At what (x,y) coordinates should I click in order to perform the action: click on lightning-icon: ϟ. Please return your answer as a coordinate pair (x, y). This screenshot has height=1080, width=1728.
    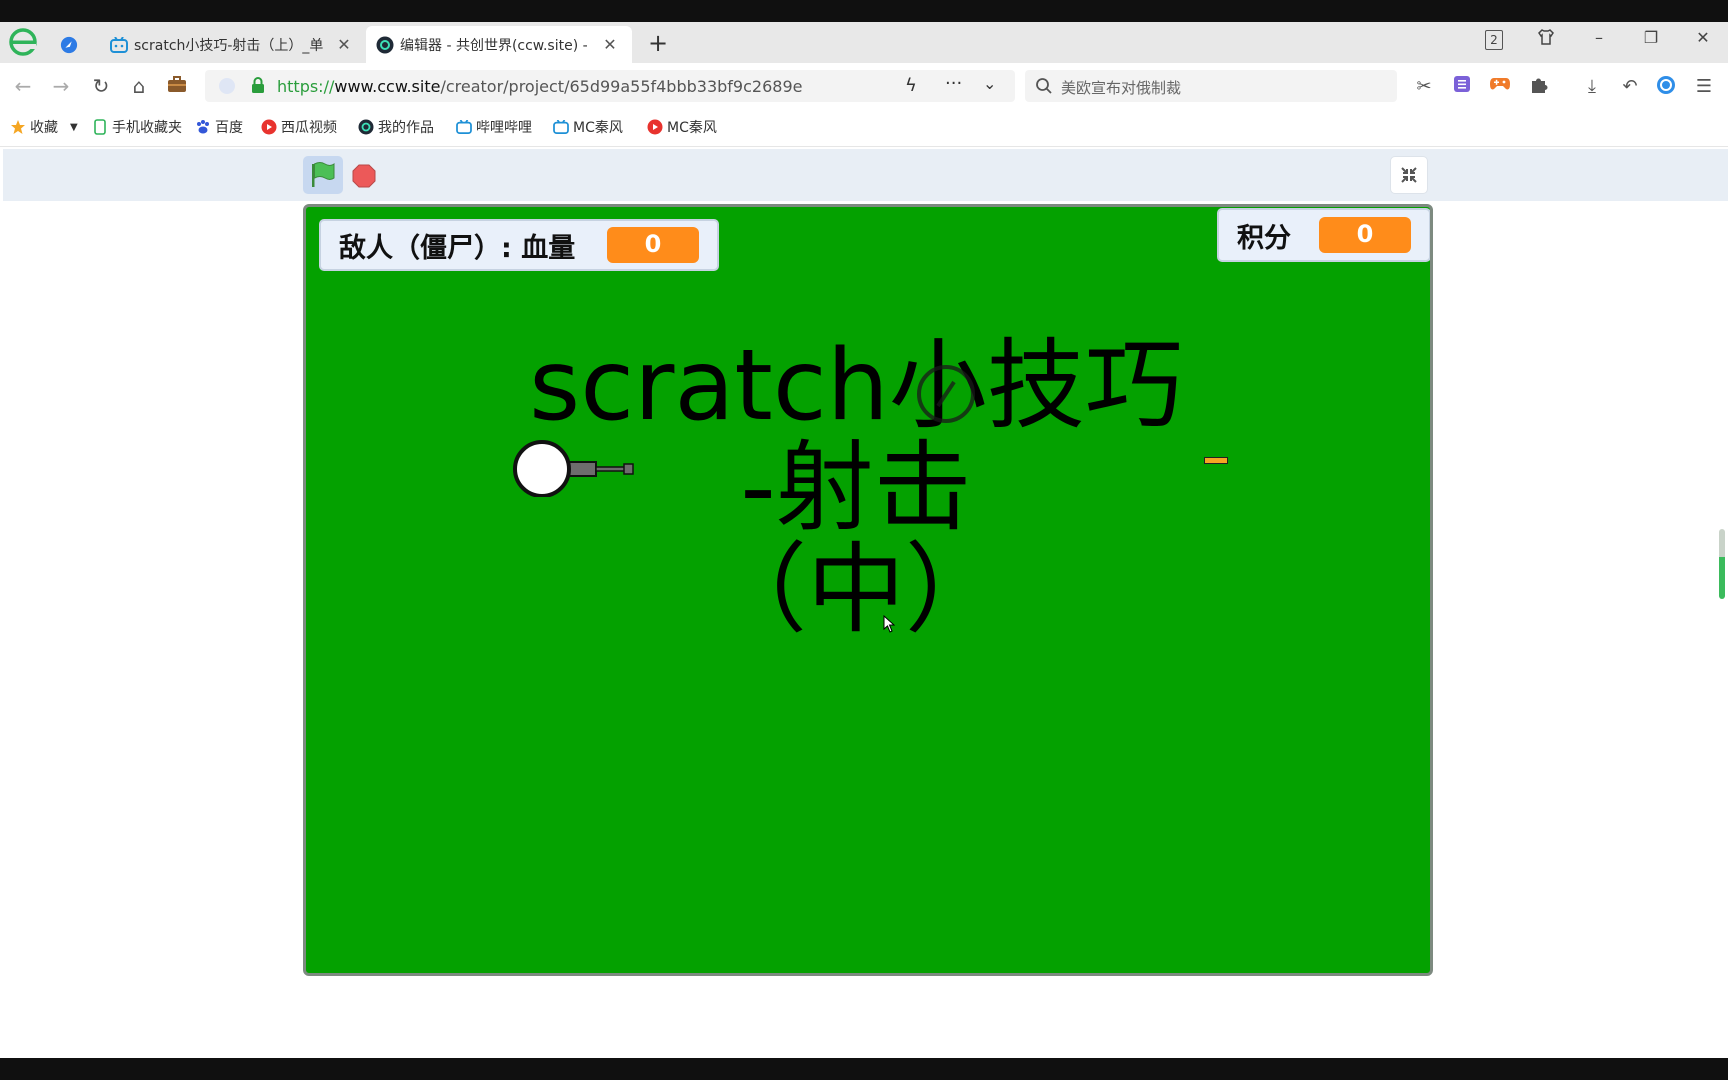
    Looking at the image, I should click on (911, 85).